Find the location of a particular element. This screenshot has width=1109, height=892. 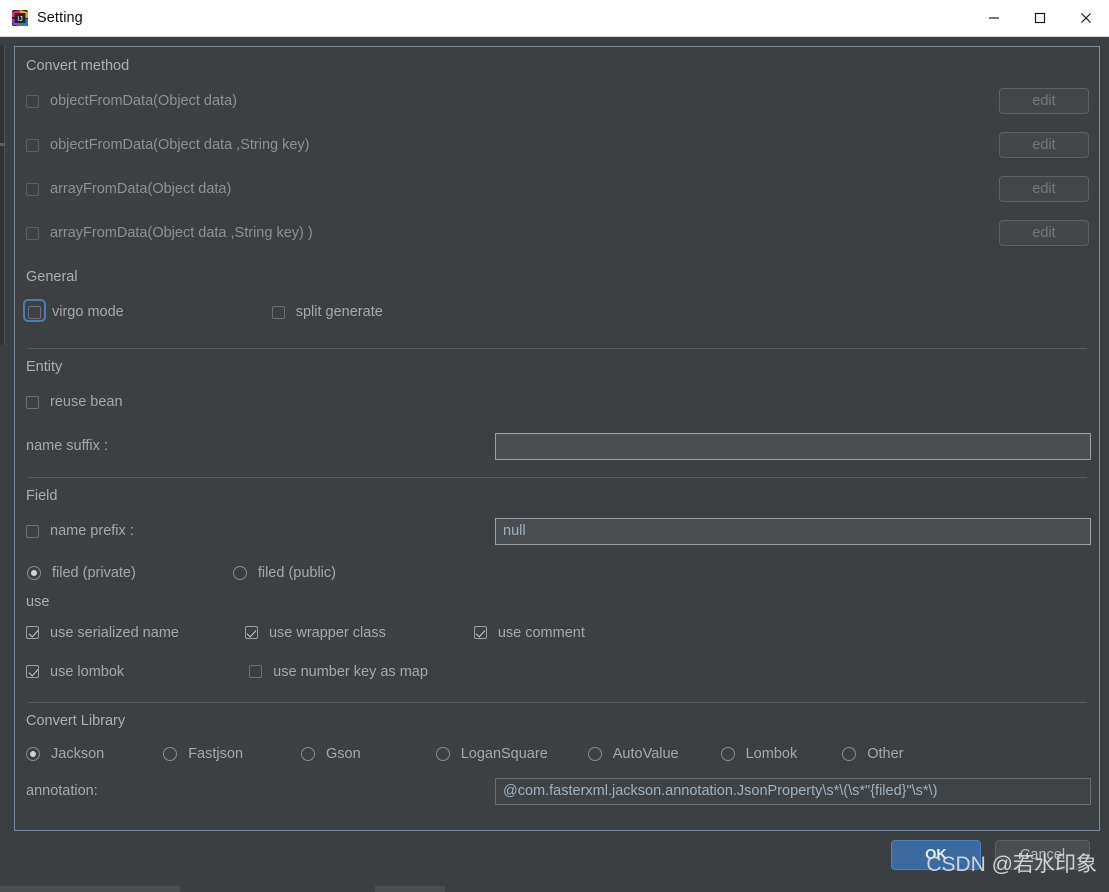

radio-other: Other is located at coordinates (872, 754).